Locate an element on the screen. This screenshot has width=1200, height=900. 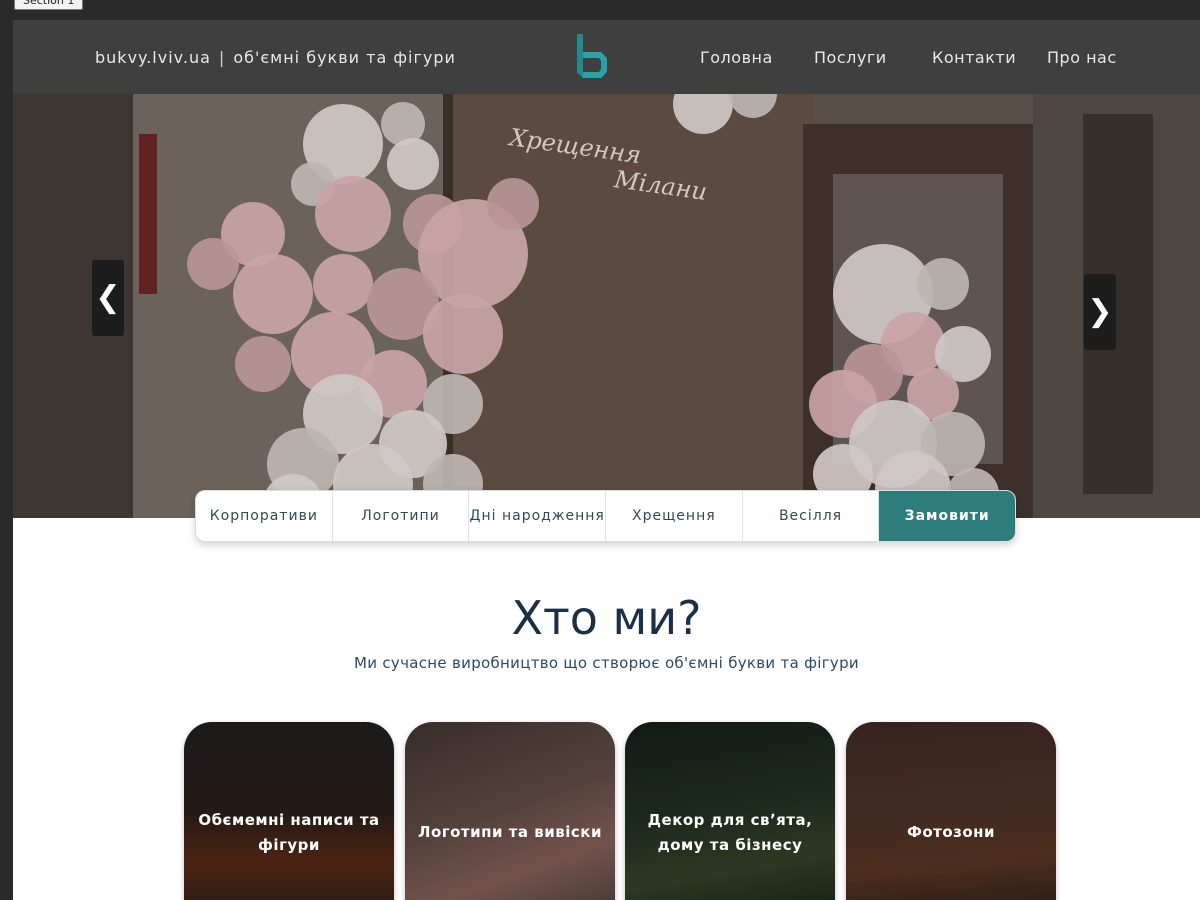
section-title: Хто ми? is located at coordinates (606, 618).